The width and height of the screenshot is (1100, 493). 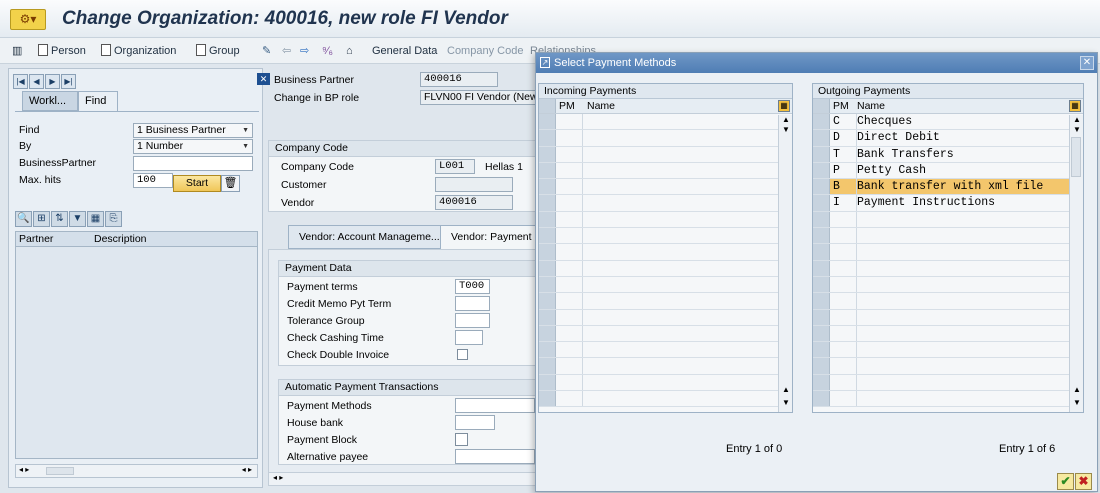 I want to click on cancel-button: ✖, so click(x=1083, y=481).